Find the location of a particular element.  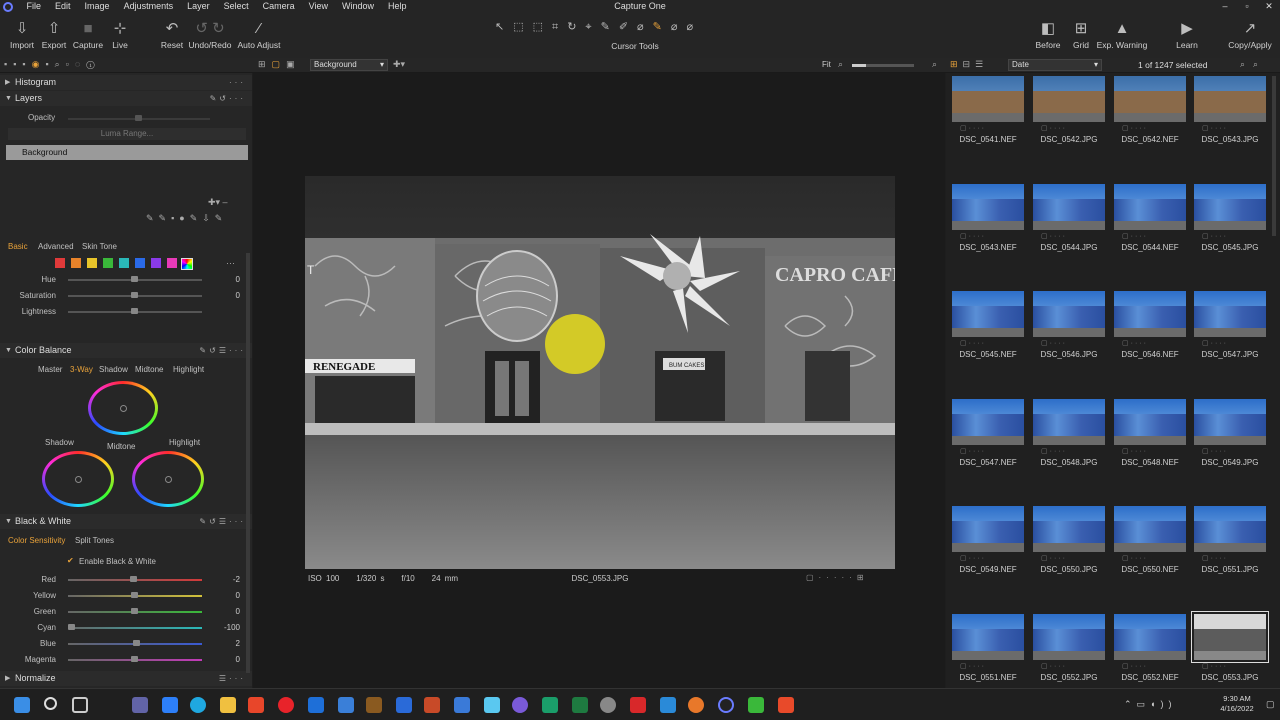

reset-button: ↶ Reset is located at coordinates (172, 34).